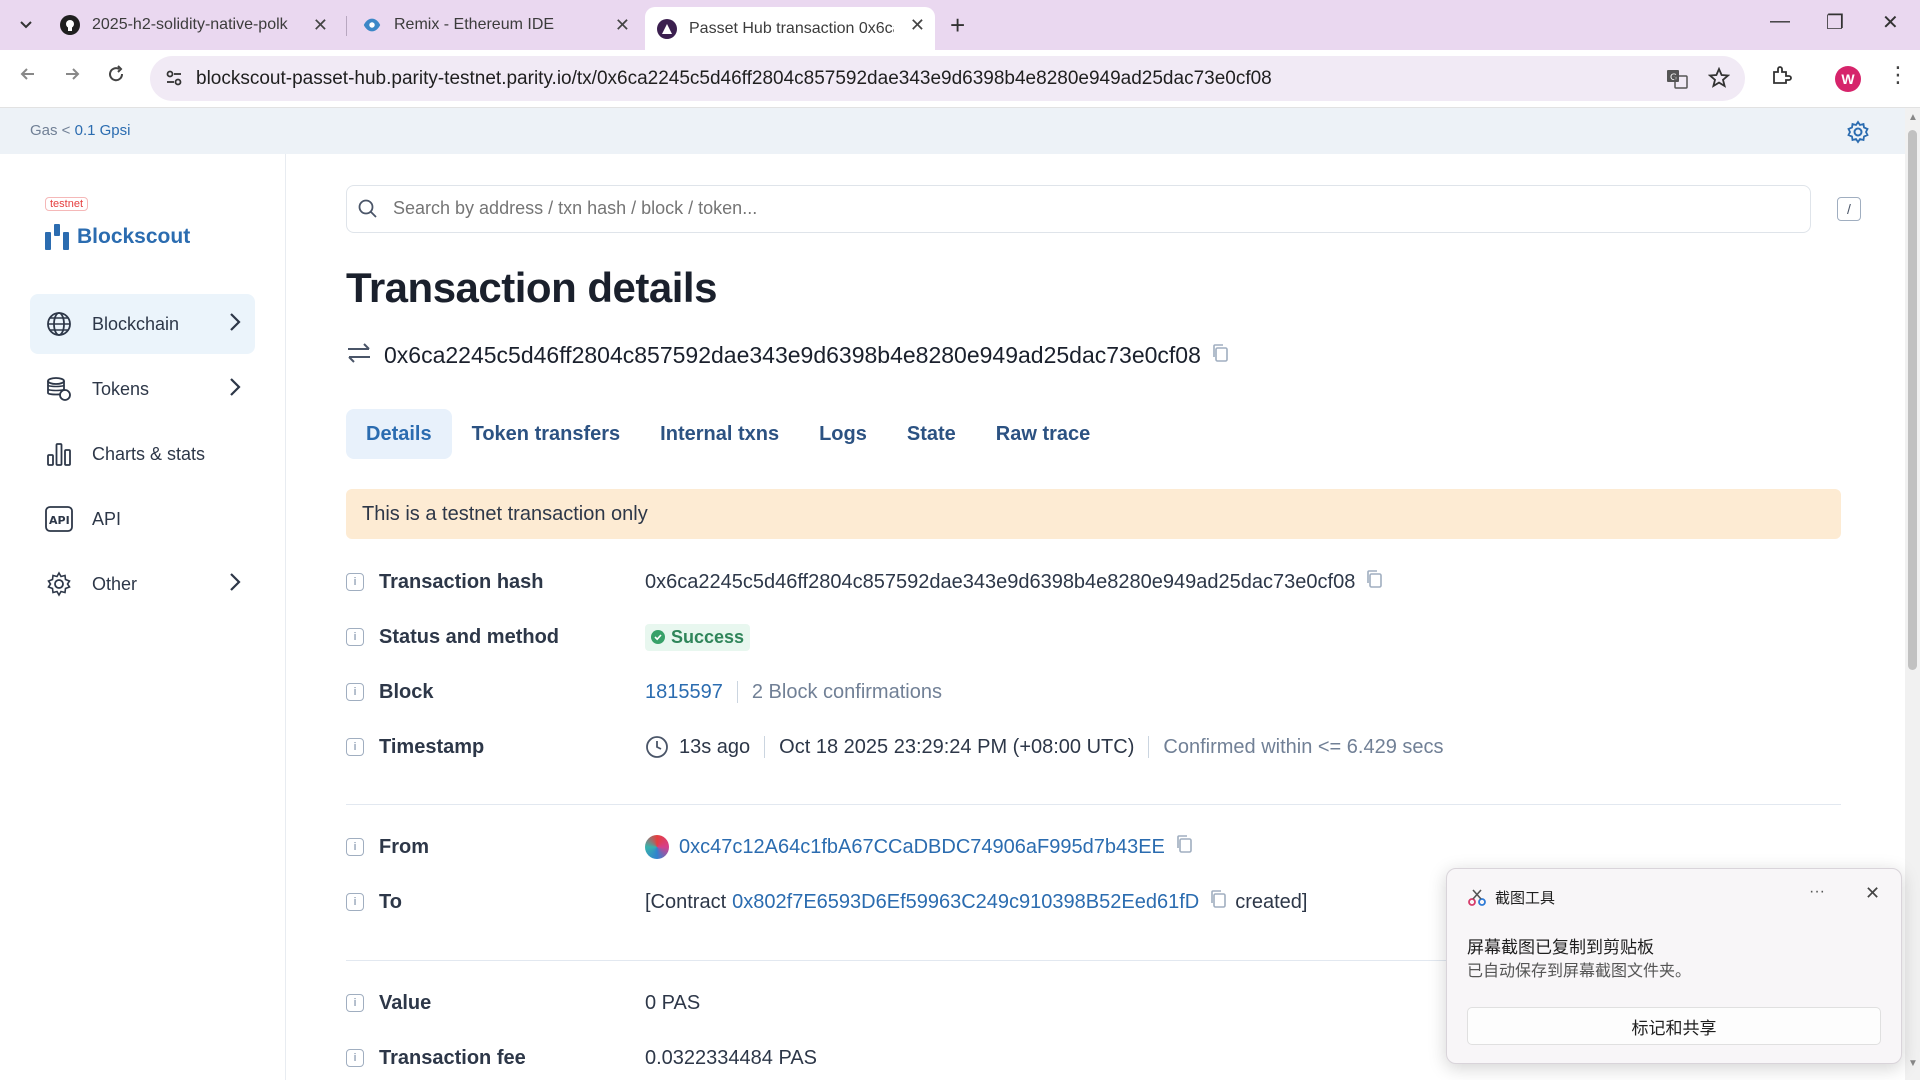 Image resolution: width=1920 pixels, height=1080 pixels. Describe the element at coordinates (59, 324) in the screenshot. I see `globe-icon` at that location.